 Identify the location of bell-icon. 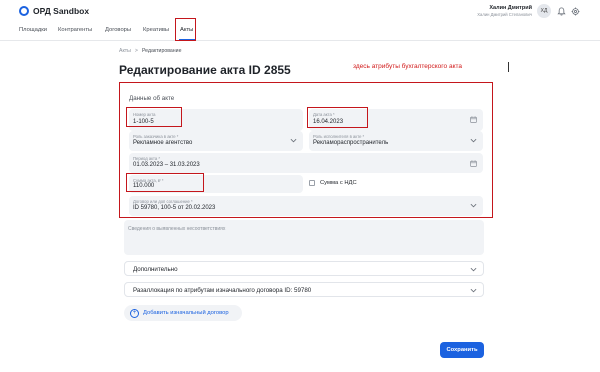
(561, 11).